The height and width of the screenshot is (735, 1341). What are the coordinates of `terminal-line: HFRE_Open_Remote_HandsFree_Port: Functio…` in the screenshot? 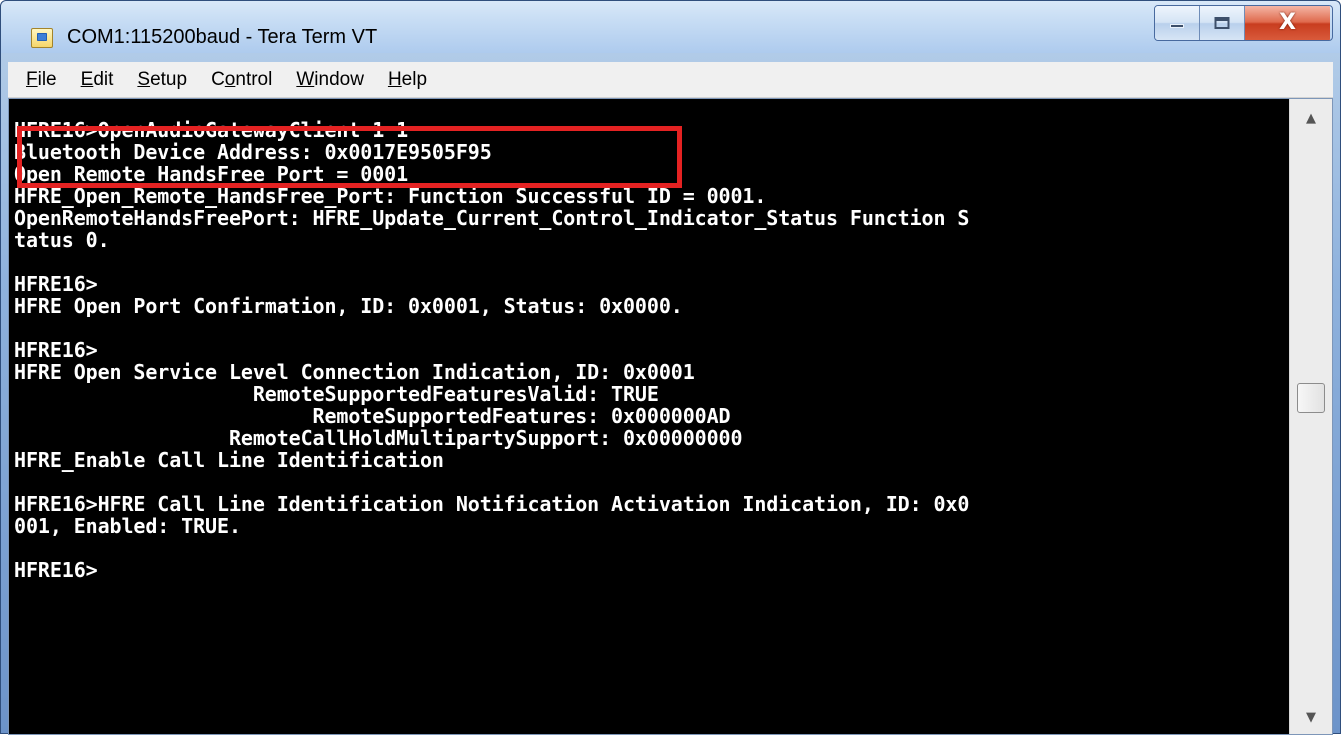 It's located at (390, 196).